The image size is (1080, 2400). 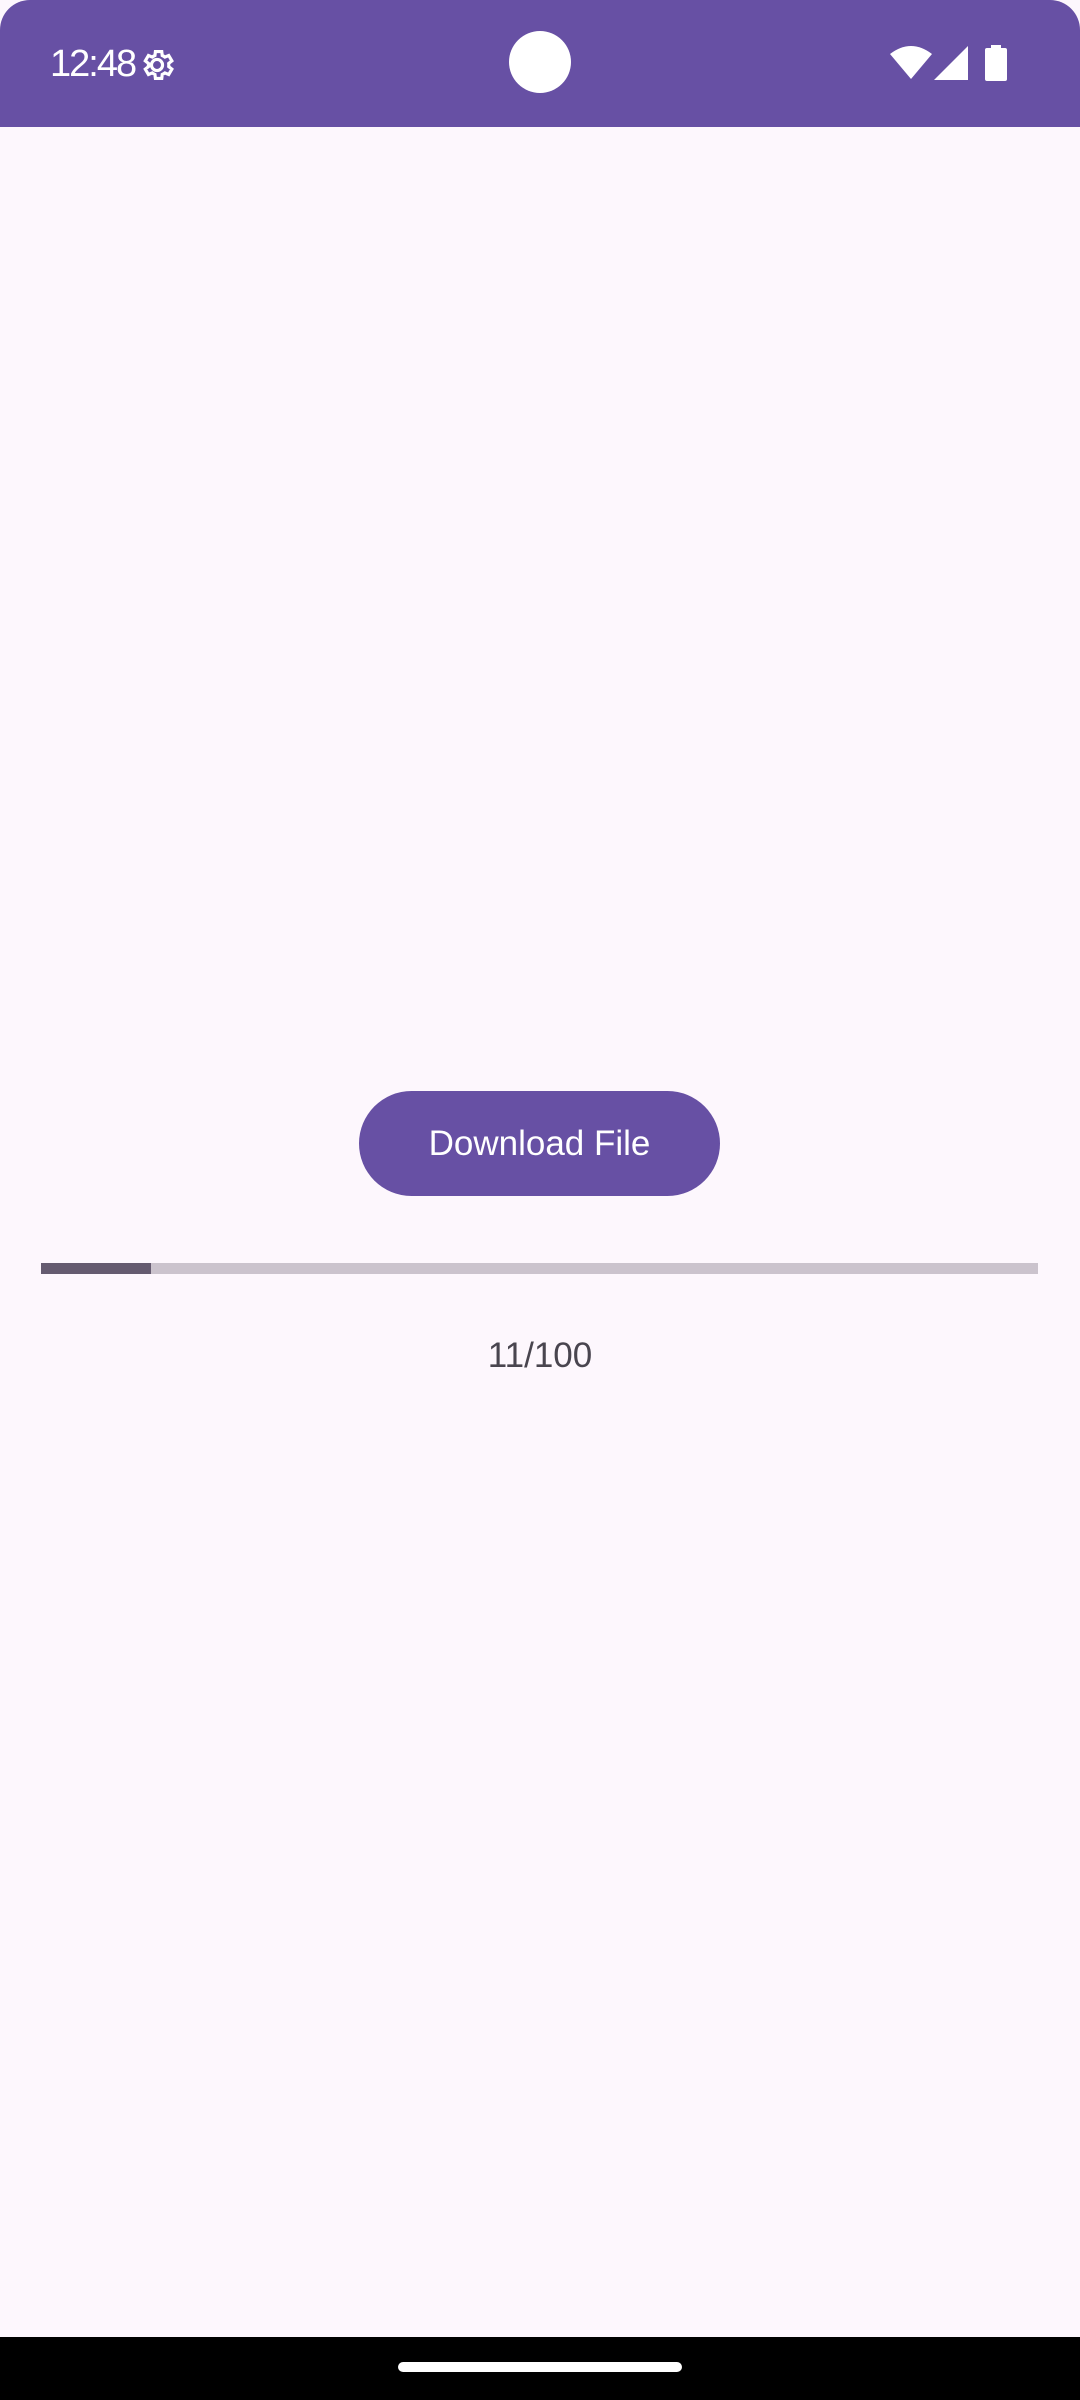 What do you see at coordinates (996, 63) in the screenshot?
I see `battery-icon` at bounding box center [996, 63].